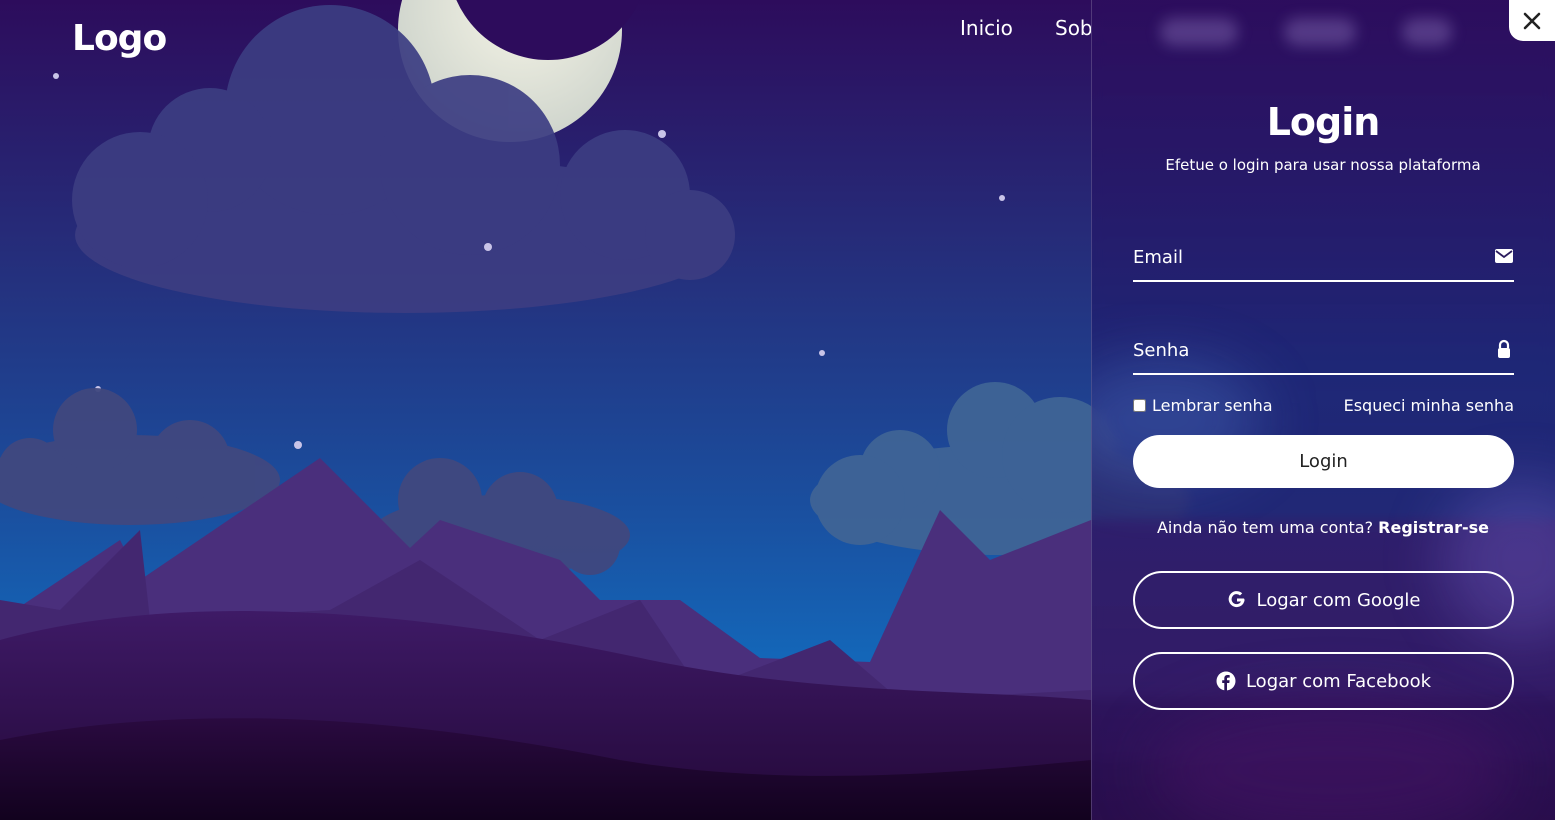 Image resolution: width=1555 pixels, height=820 pixels. Describe the element at coordinates (1504, 348) in the screenshot. I see `lock-icon` at that location.